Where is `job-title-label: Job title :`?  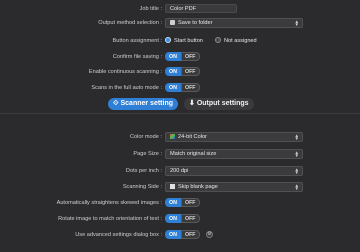 job-title-label: Job title : is located at coordinates (150, 9).